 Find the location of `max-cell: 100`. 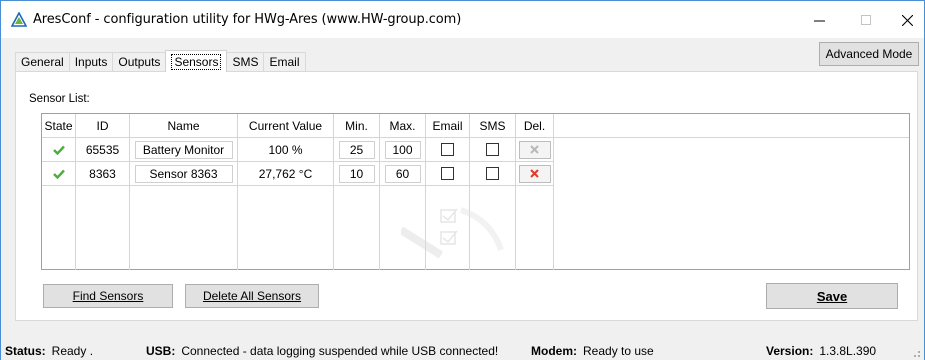

max-cell: 100 is located at coordinates (403, 150).